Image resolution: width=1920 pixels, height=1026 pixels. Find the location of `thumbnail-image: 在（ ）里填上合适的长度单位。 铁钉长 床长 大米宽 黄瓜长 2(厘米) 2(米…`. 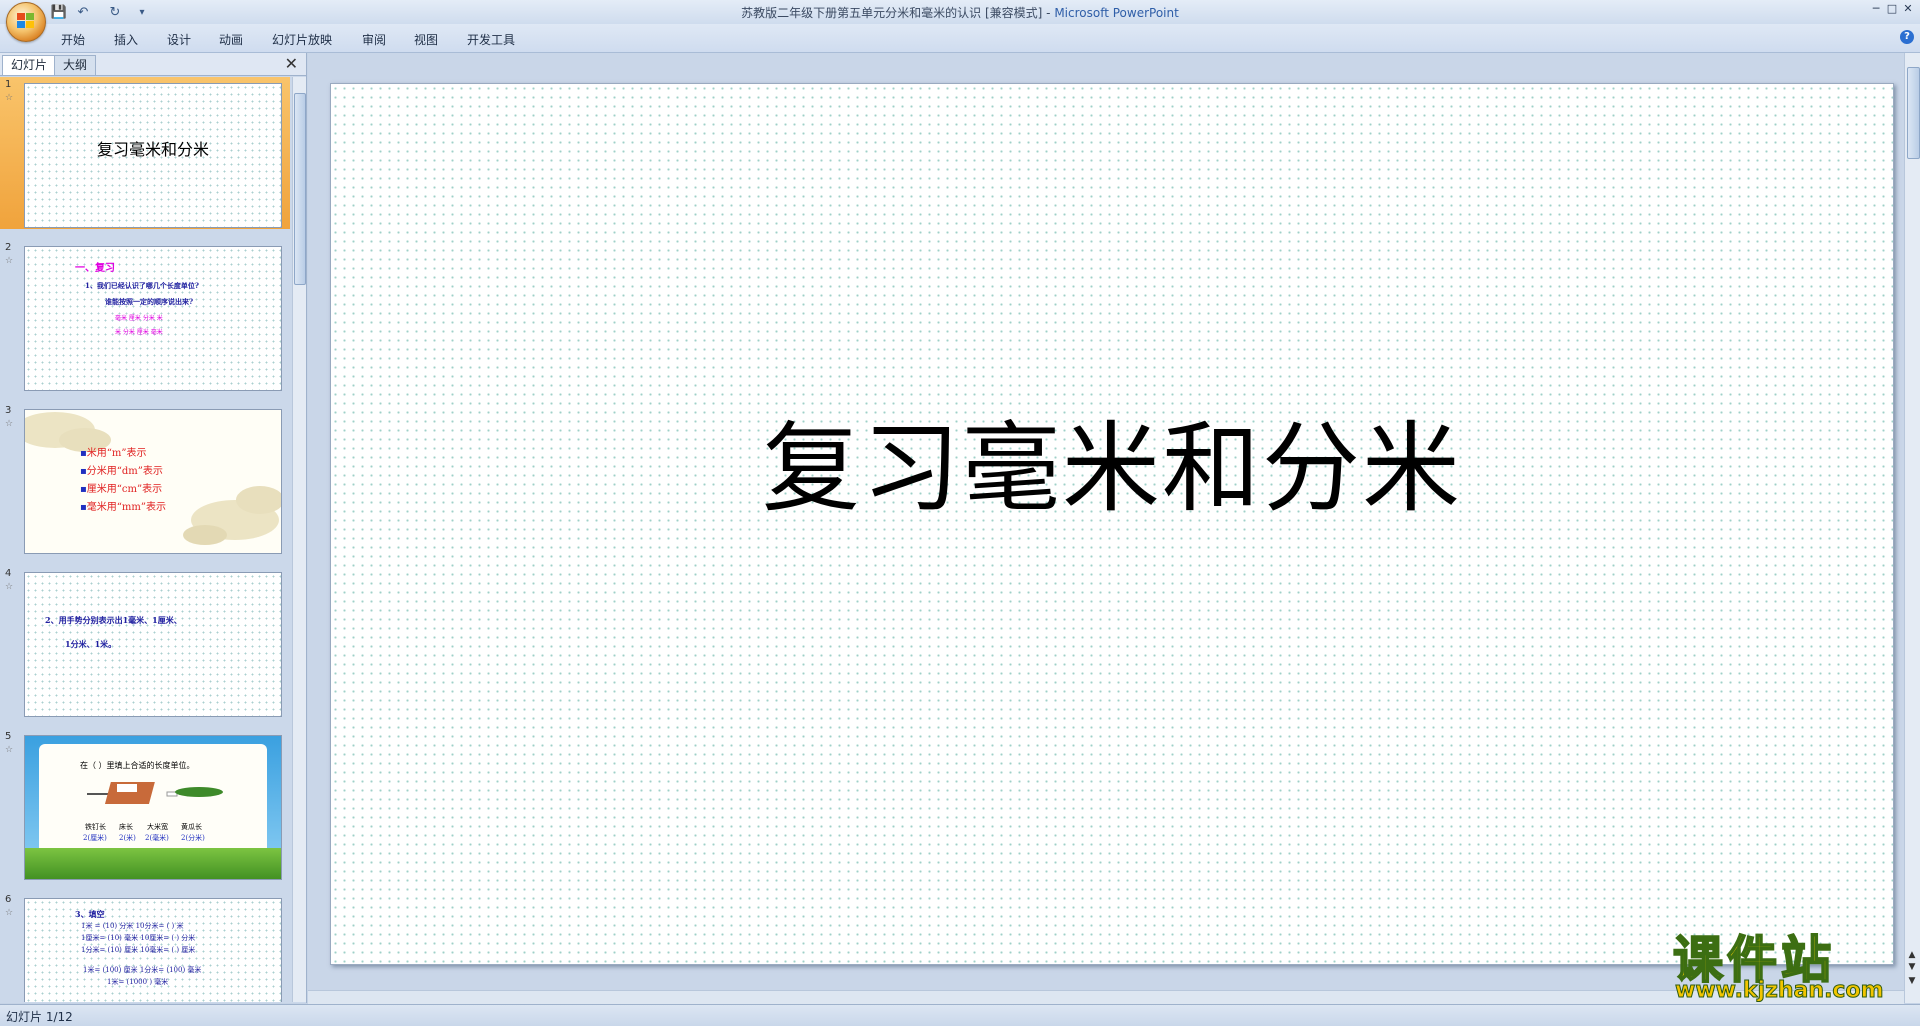

thumbnail-image: 在（ ）里填上合适的长度单位。 铁钉长 床长 大米宽 黄瓜长 2(厘米) 2(米… is located at coordinates (153, 807).